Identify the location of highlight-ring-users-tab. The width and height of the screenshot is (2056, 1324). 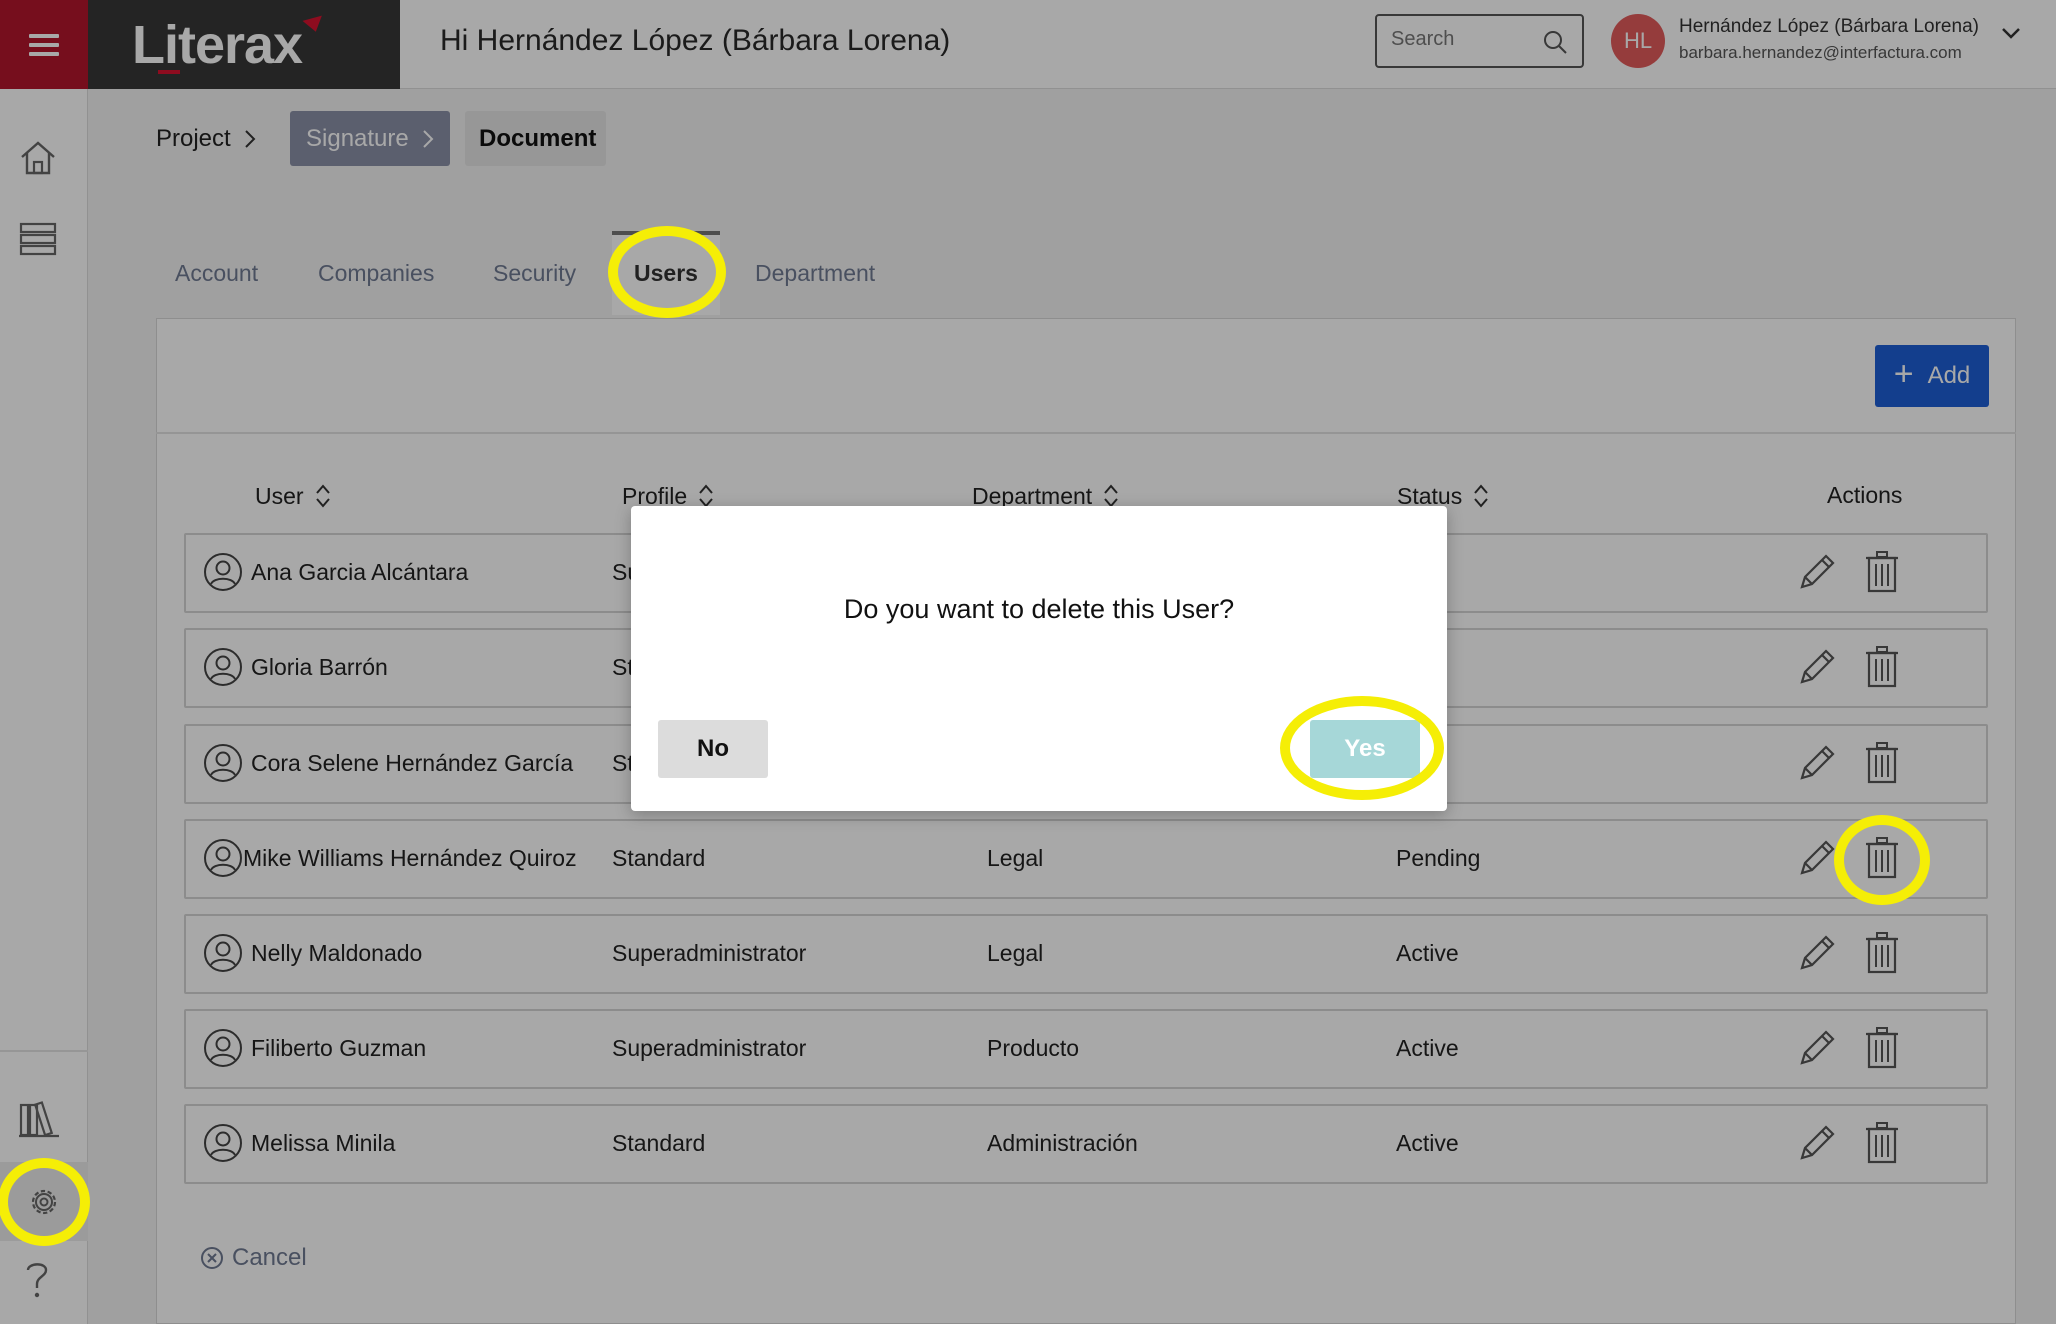
(667, 272).